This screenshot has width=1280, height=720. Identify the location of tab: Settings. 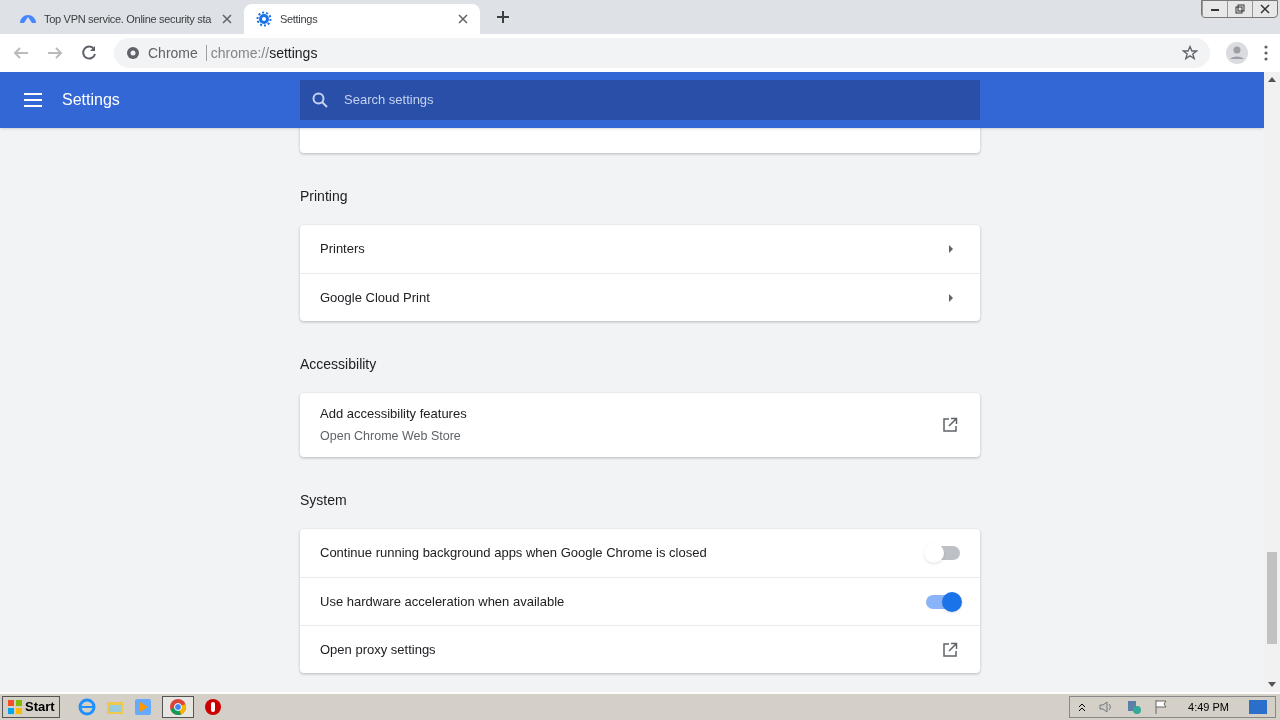
(362, 19).